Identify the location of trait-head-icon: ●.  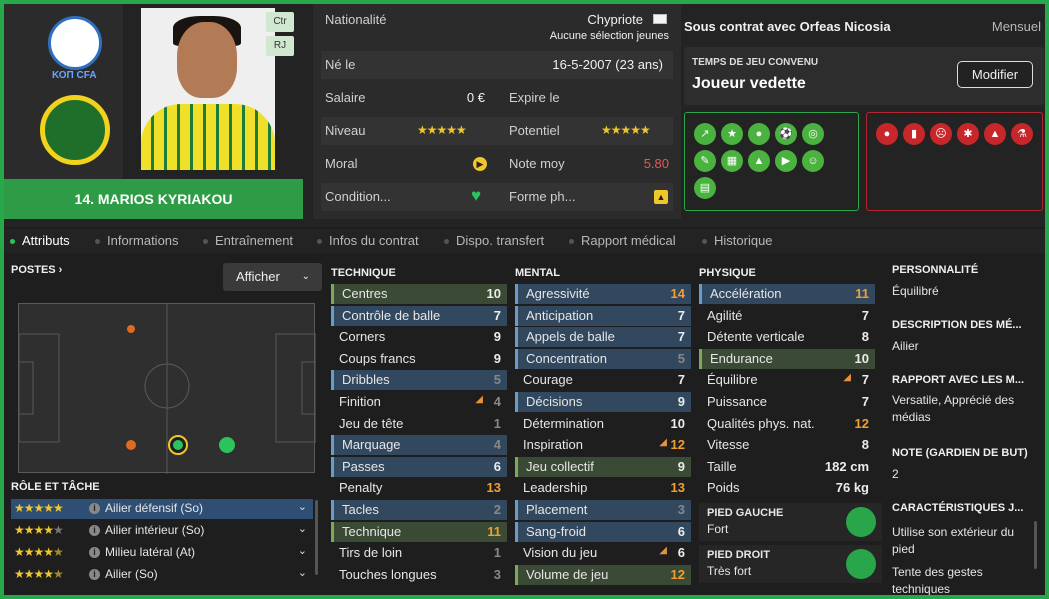
(759, 134).